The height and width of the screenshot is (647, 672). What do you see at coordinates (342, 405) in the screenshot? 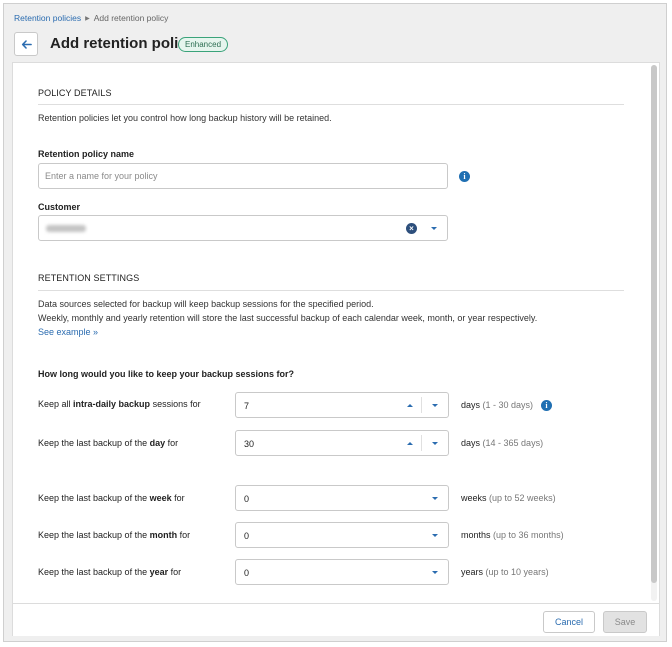
I see `intra-daily-stepper: 7` at bounding box center [342, 405].